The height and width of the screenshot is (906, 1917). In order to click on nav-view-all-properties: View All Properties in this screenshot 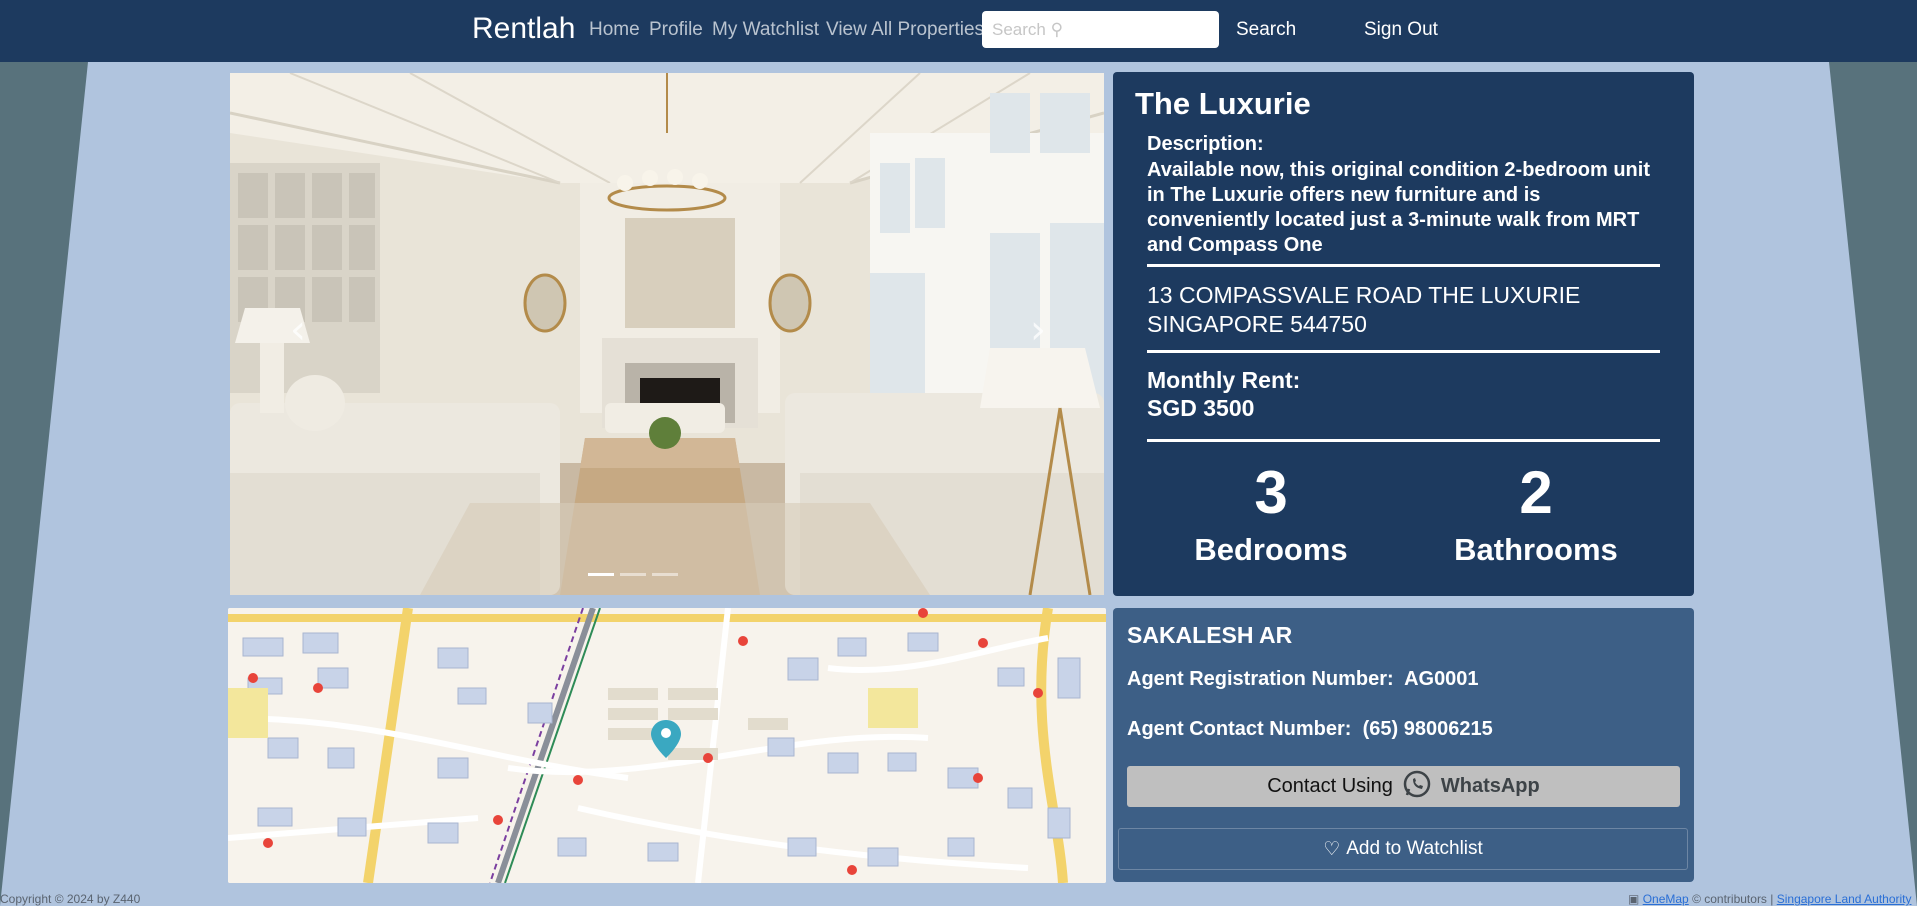, I will do `click(905, 30)`.